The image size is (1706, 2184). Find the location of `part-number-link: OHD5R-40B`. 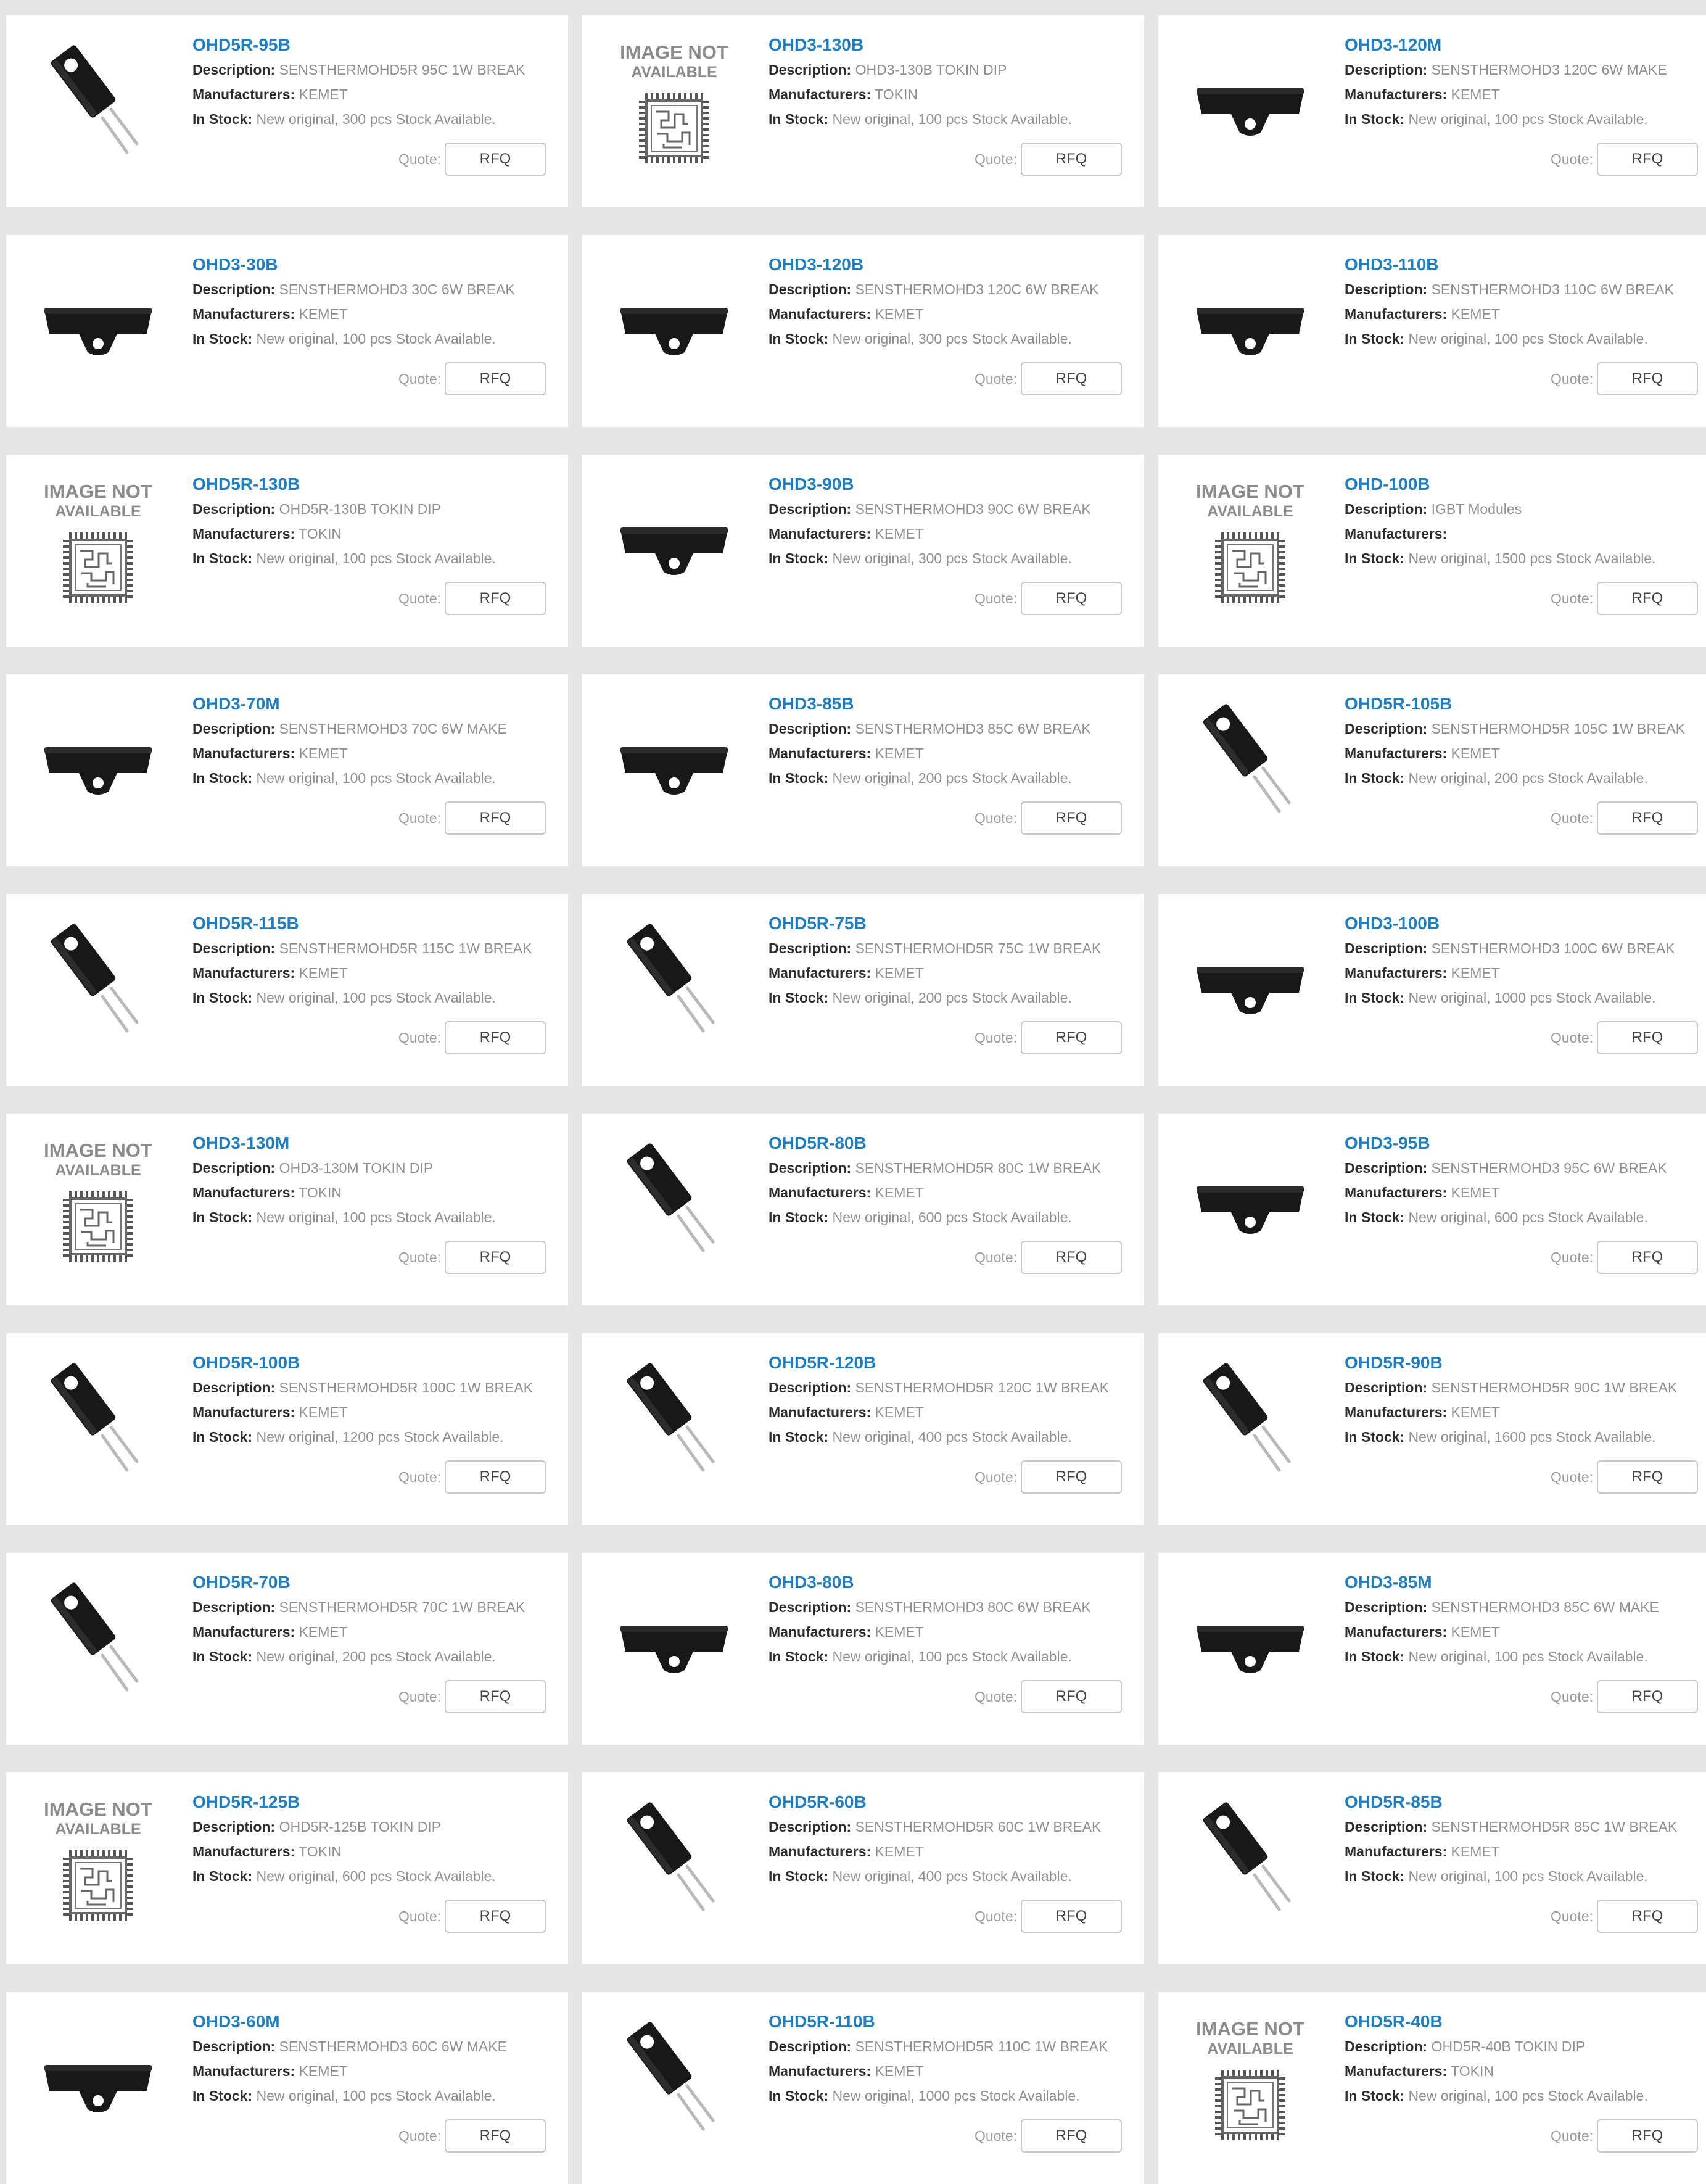

part-number-link: OHD5R-40B is located at coordinates (1525, 2022).